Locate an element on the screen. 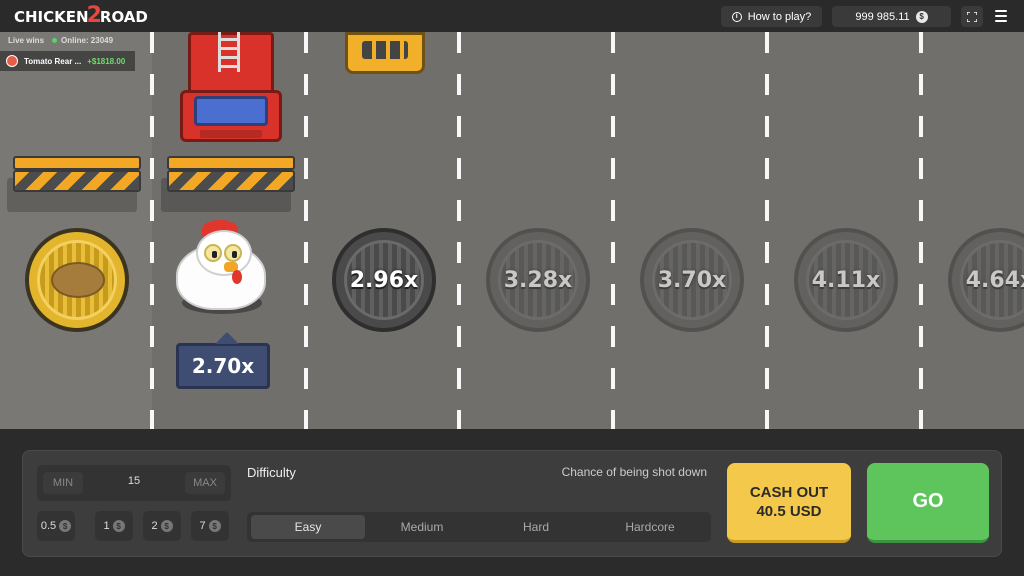 This screenshot has width=1024, height=576. hamburger-menu-icon is located at coordinates (1001, 16).